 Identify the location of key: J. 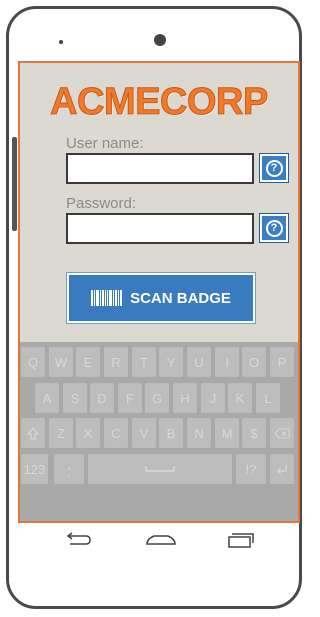
(213, 398).